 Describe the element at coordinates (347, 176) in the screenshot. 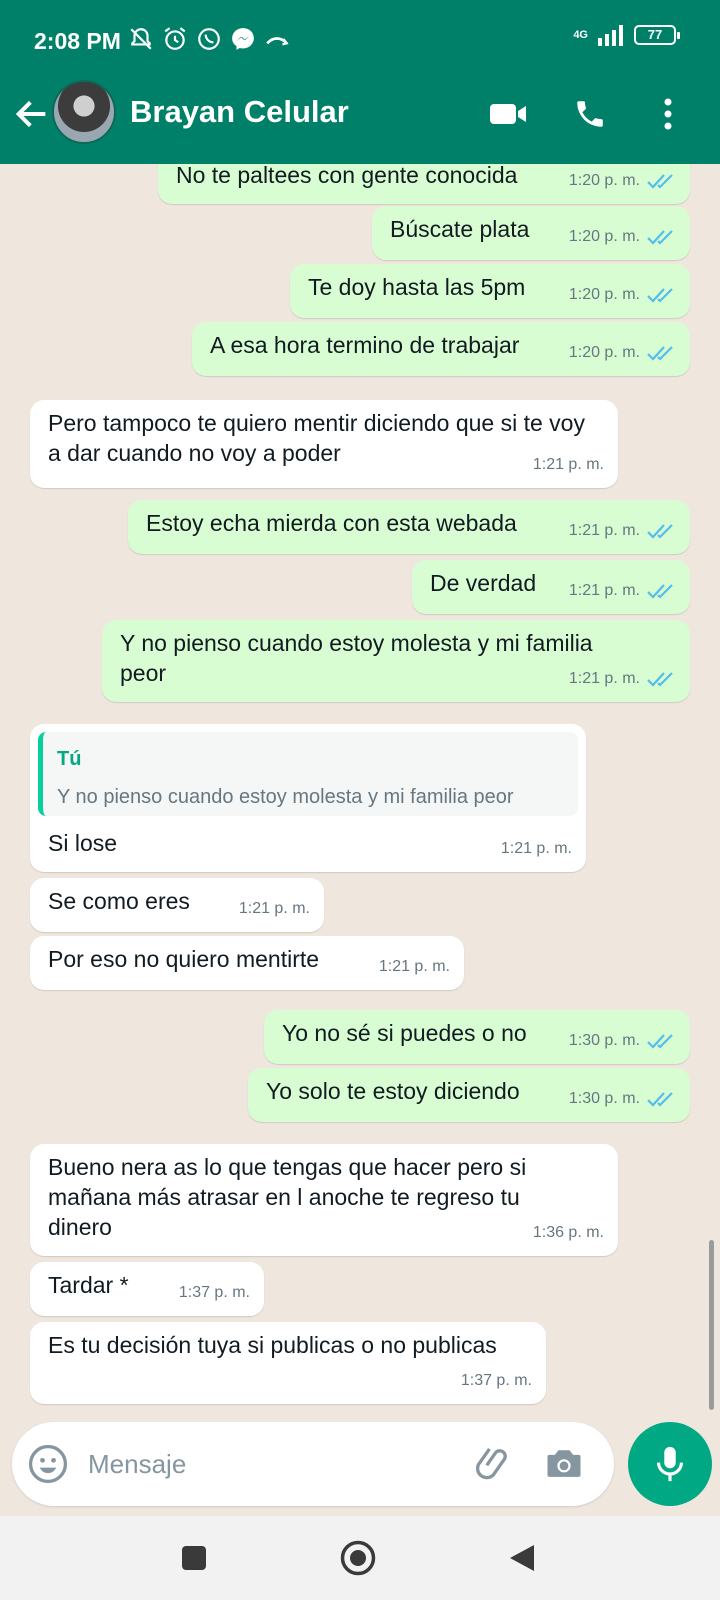

I see `message-text: No te paltees con gente conocida` at that location.